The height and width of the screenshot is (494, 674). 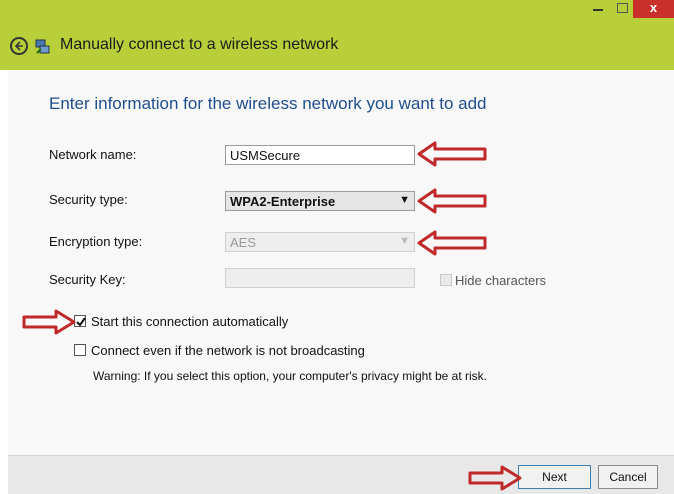 What do you see at coordinates (283, 201) in the screenshot?
I see `security-type-value: WPA2-Enterprise` at bounding box center [283, 201].